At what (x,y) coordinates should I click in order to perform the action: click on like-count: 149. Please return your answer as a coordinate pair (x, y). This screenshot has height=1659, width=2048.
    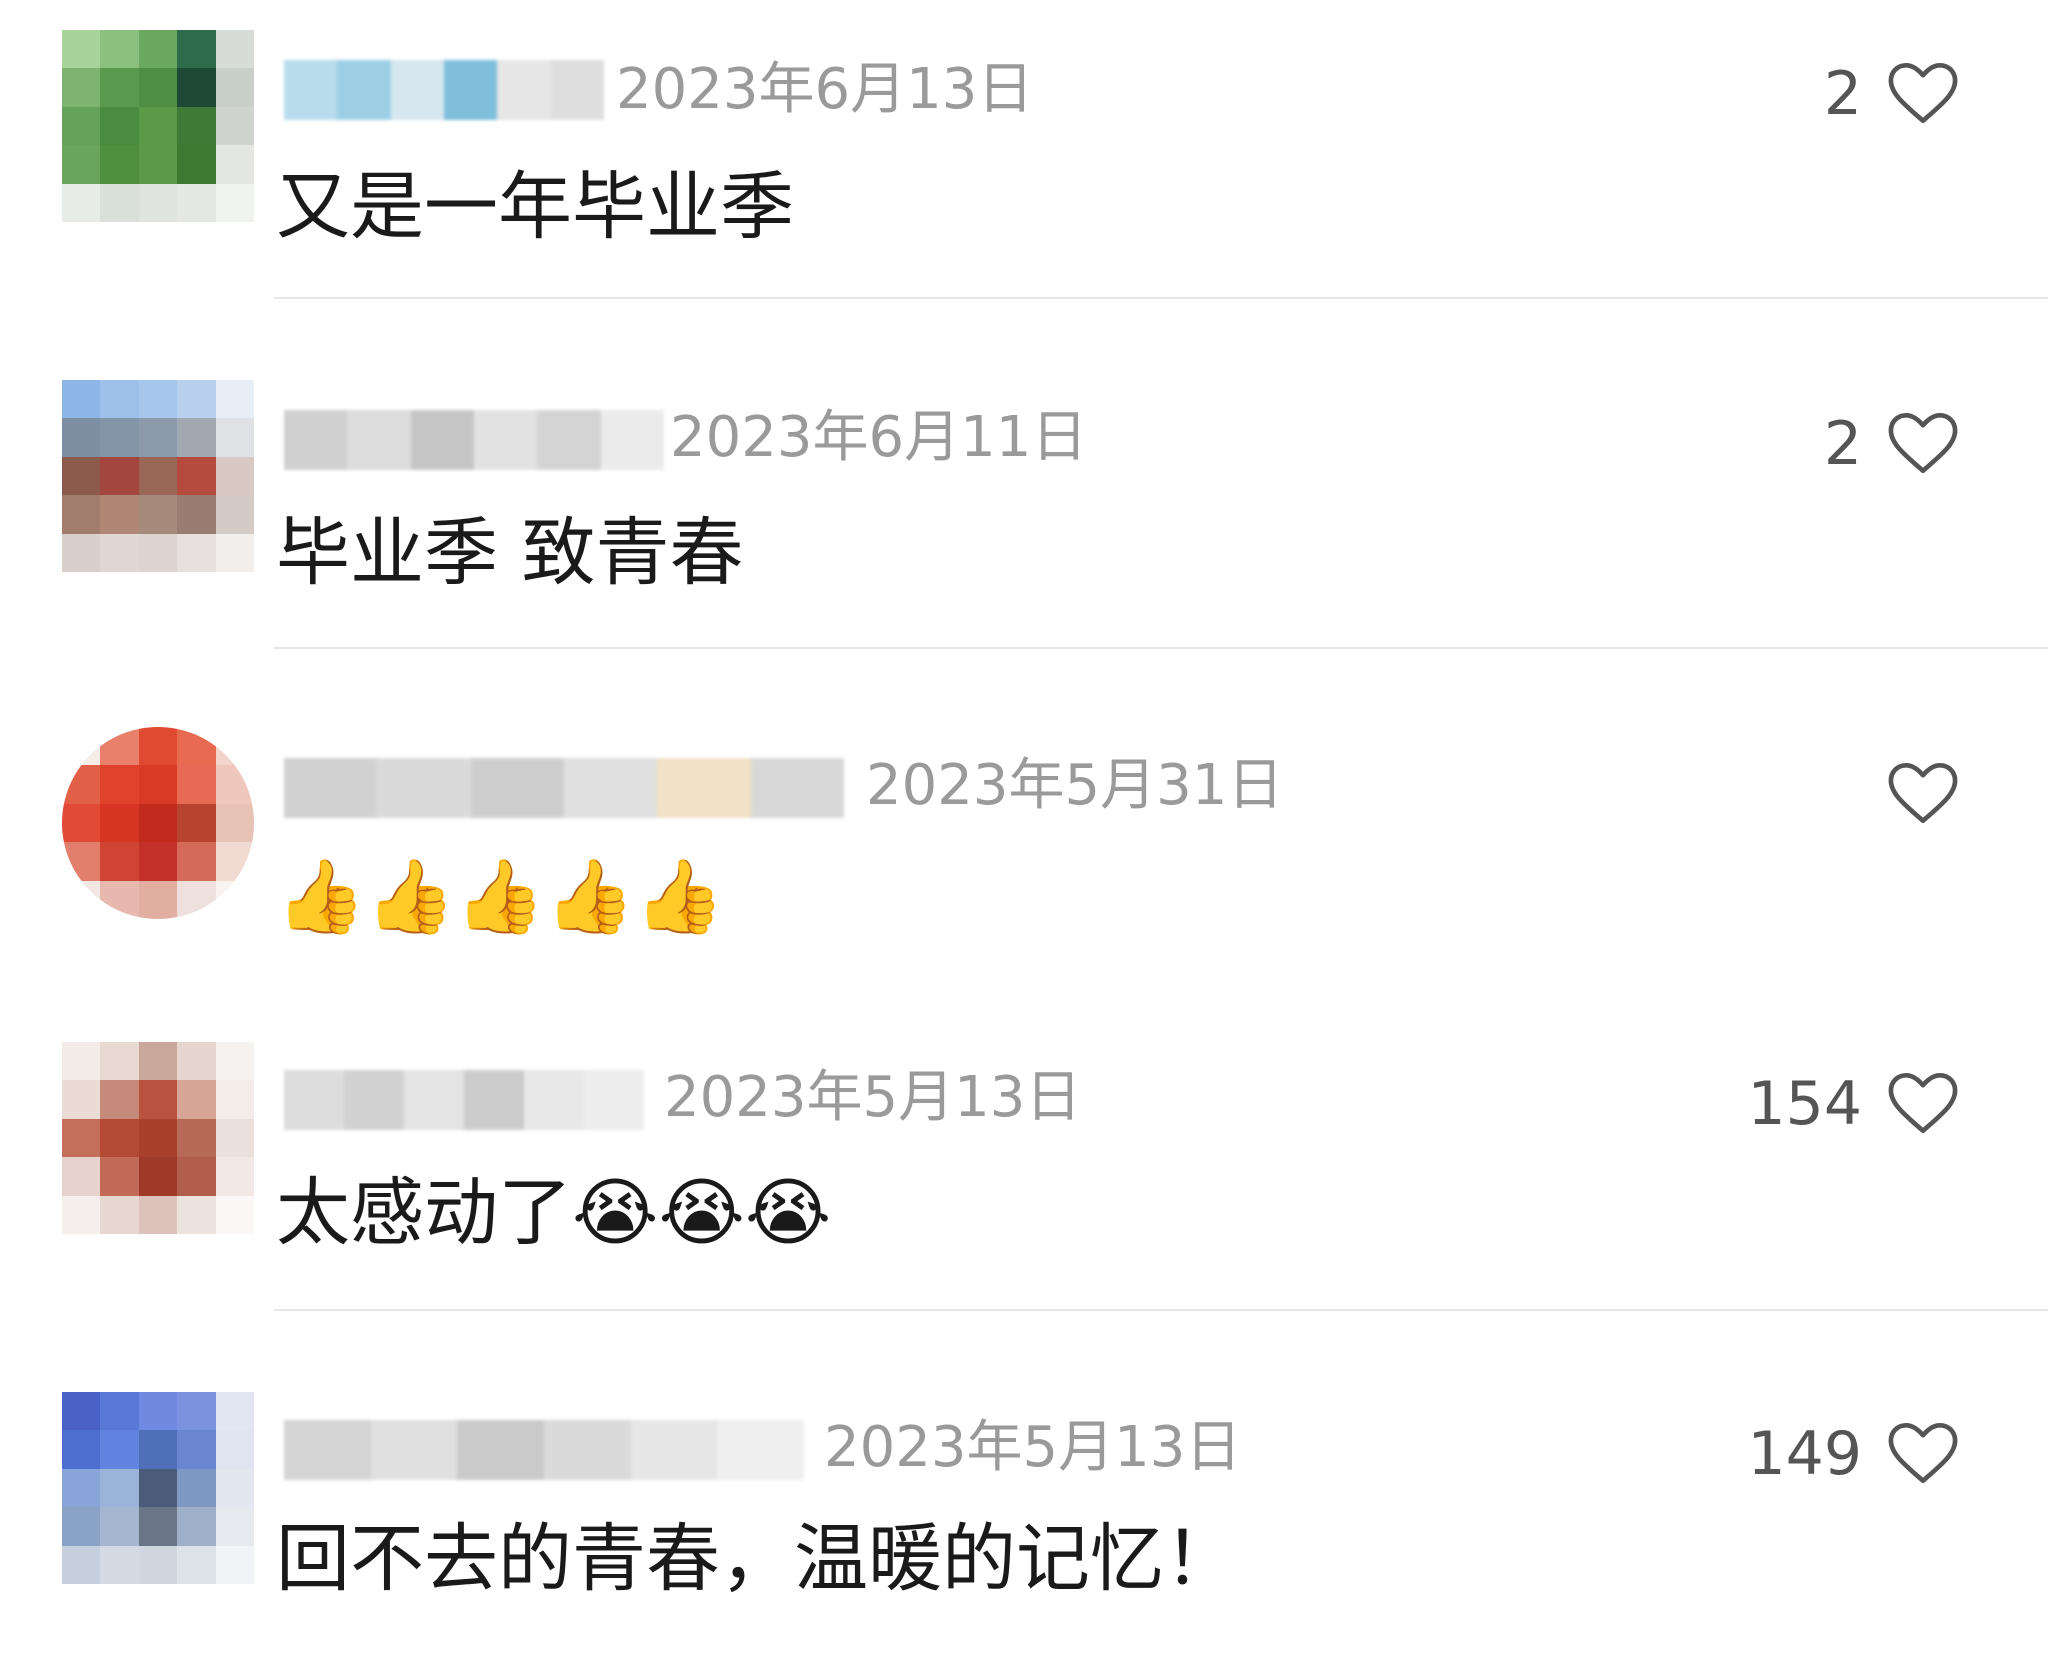
    Looking at the image, I should click on (1804, 1454).